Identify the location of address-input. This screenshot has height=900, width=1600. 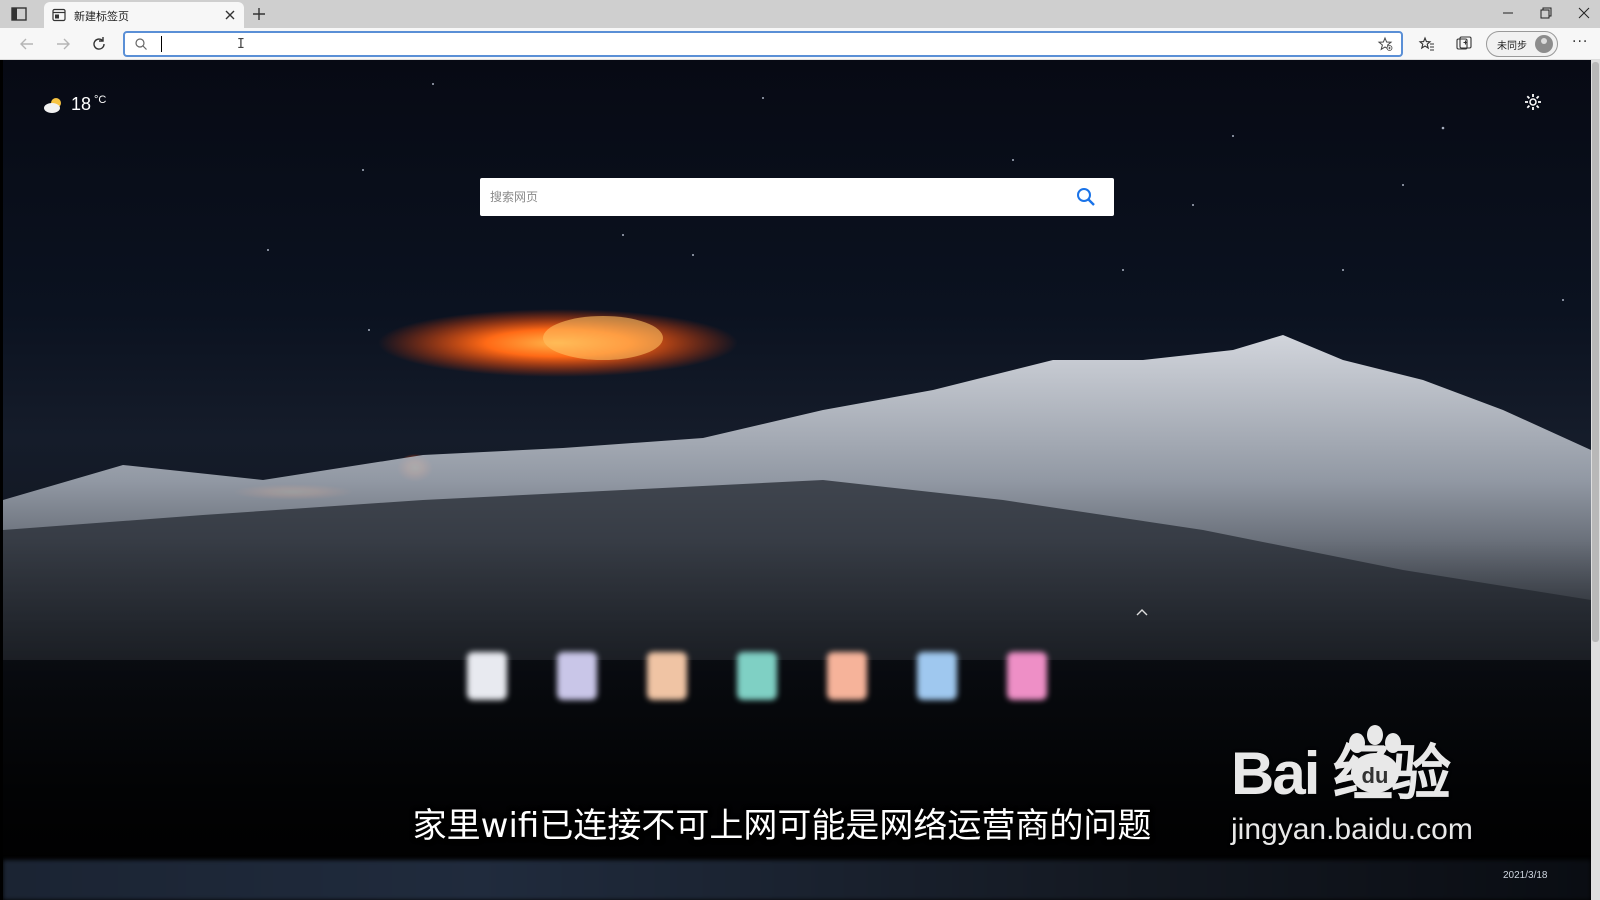
(749, 44).